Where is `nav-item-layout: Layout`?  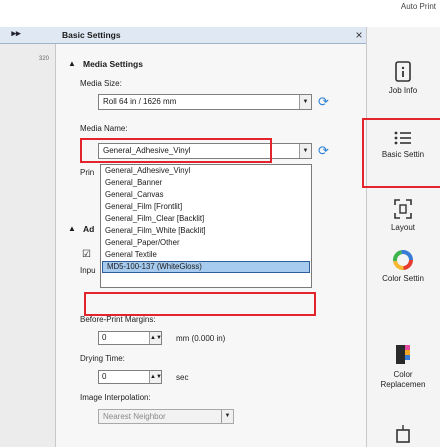 nav-item-layout: Layout is located at coordinates (403, 215).